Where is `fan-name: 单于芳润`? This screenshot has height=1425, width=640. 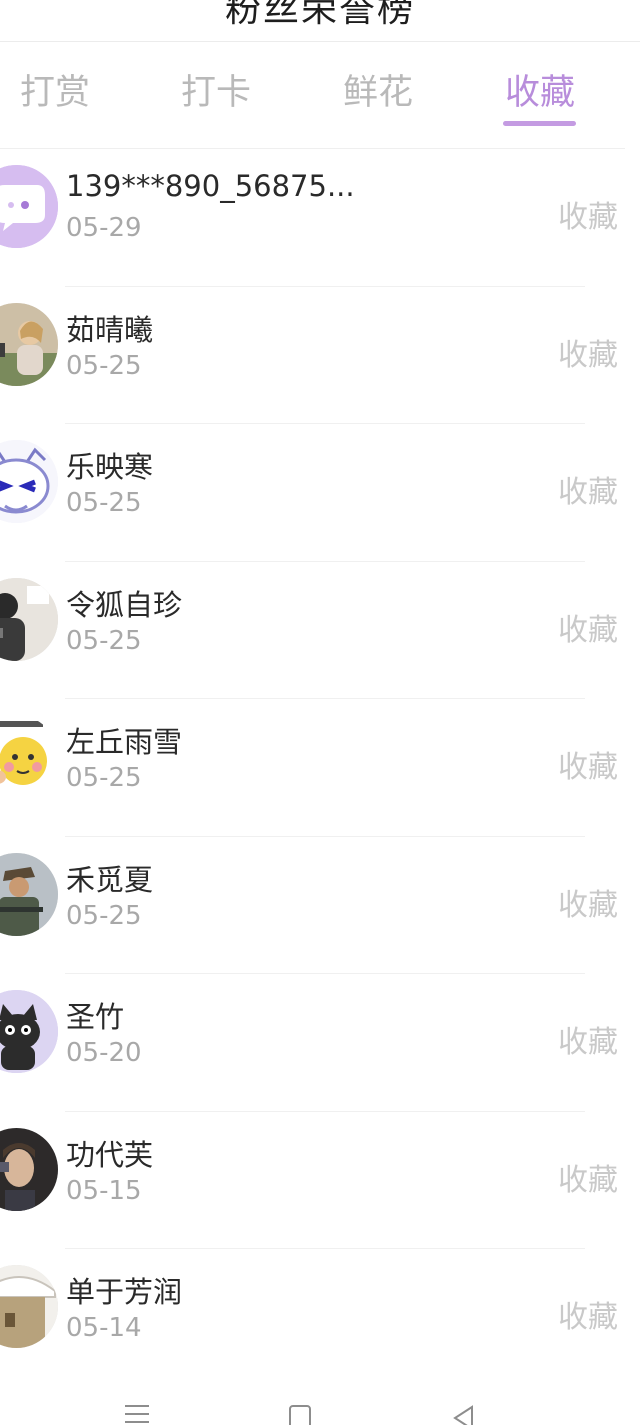
fan-name: 单于芳润 is located at coordinates (124, 1292).